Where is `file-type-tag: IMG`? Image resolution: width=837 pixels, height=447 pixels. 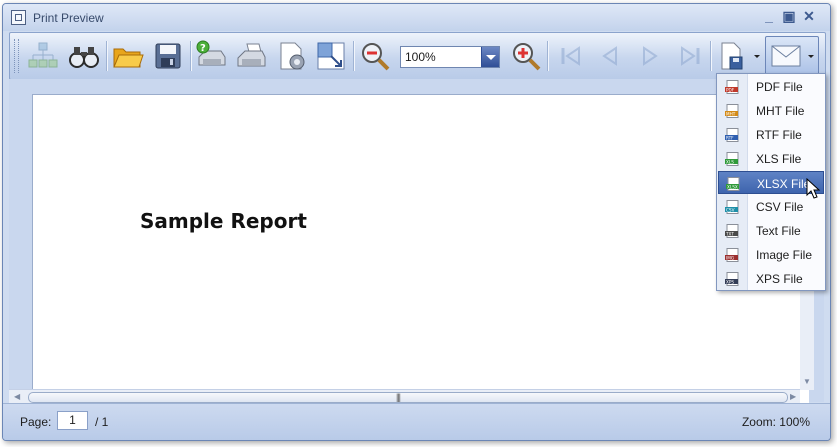
file-type-tag: IMG is located at coordinates (730, 257).